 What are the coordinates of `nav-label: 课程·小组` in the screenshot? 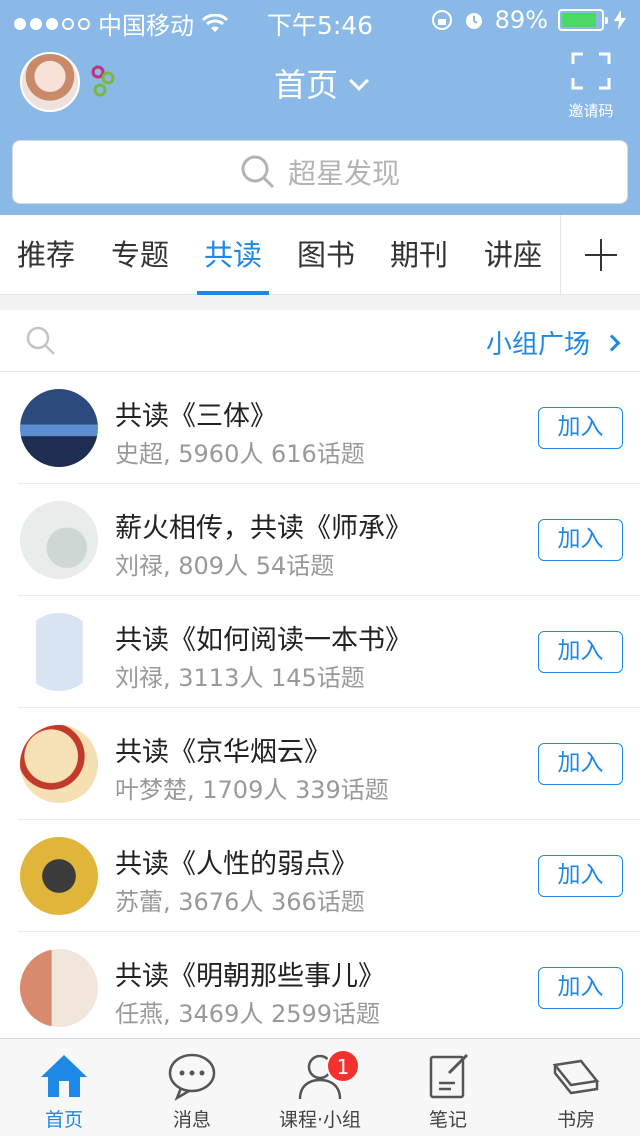 It's located at (320, 1120).